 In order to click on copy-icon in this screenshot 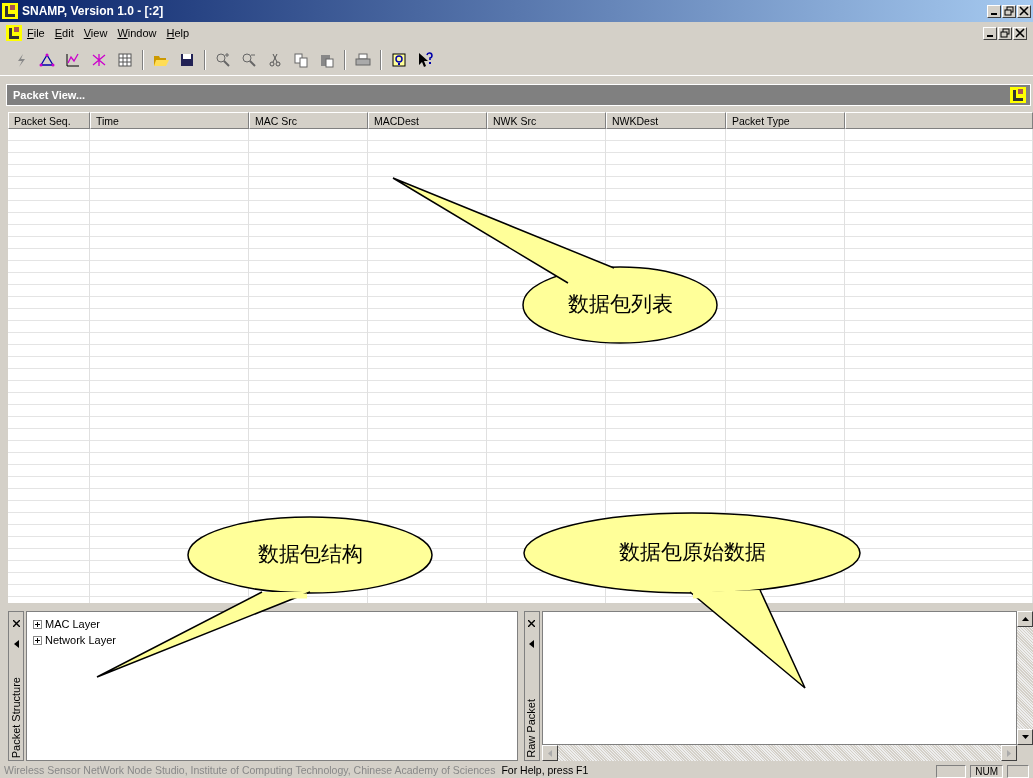, I will do `click(301, 59)`.